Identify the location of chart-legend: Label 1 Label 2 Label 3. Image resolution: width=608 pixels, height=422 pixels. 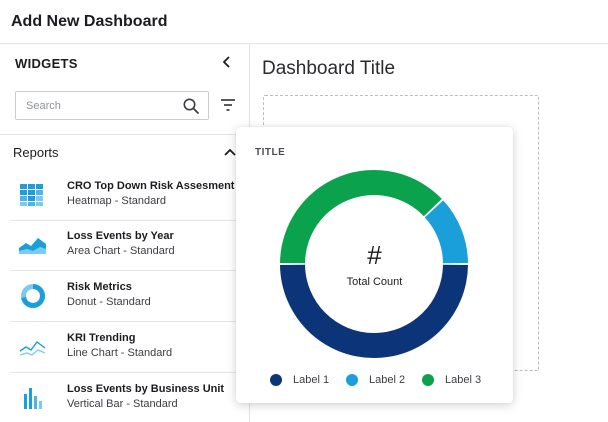
(374, 380).